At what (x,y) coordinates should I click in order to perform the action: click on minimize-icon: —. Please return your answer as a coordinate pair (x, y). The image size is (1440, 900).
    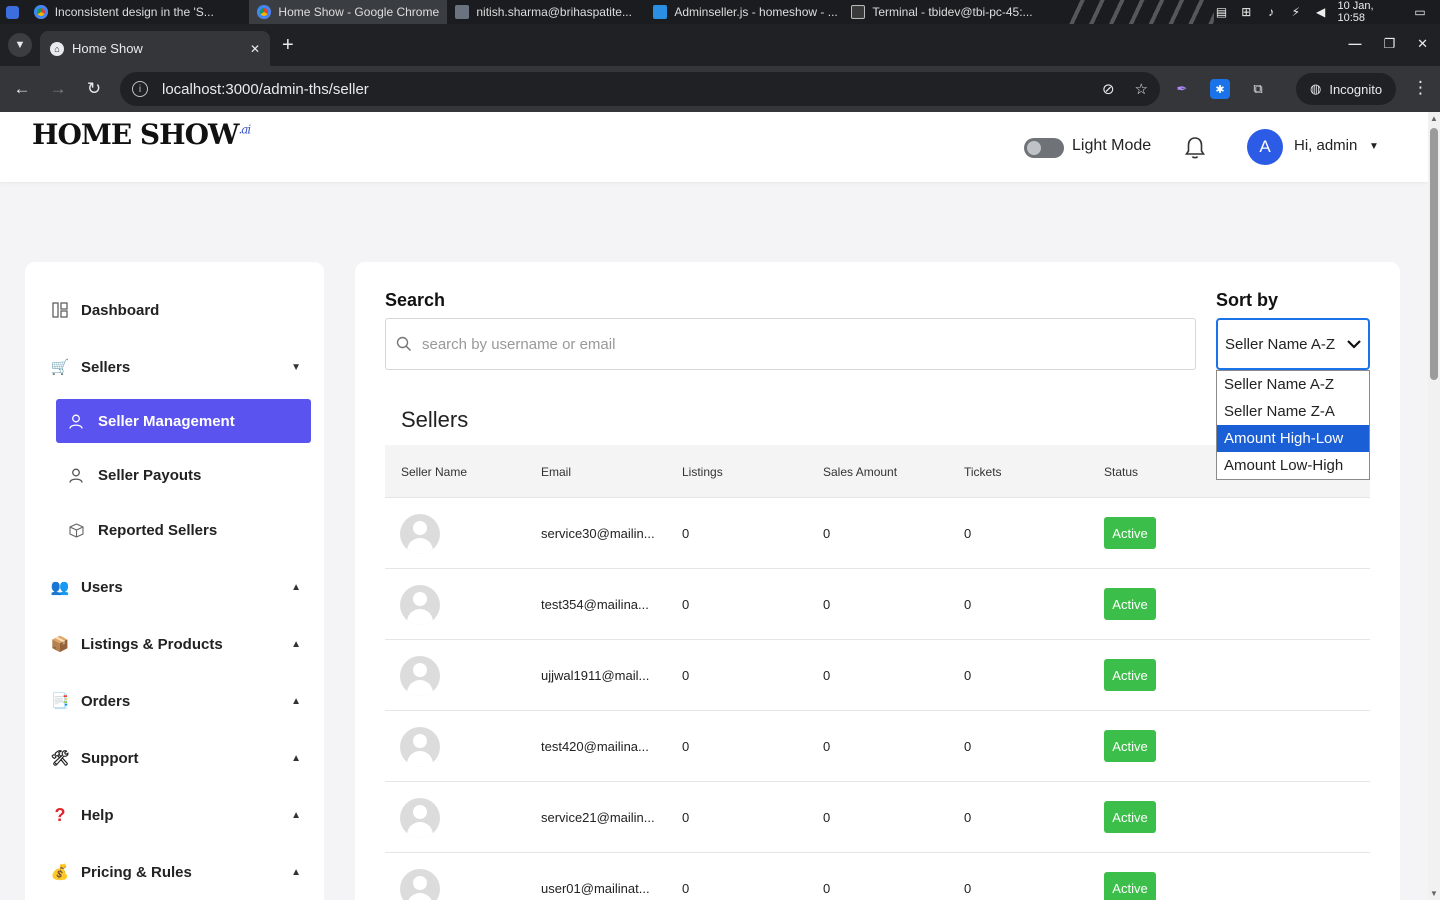
    Looking at the image, I should click on (1354, 44).